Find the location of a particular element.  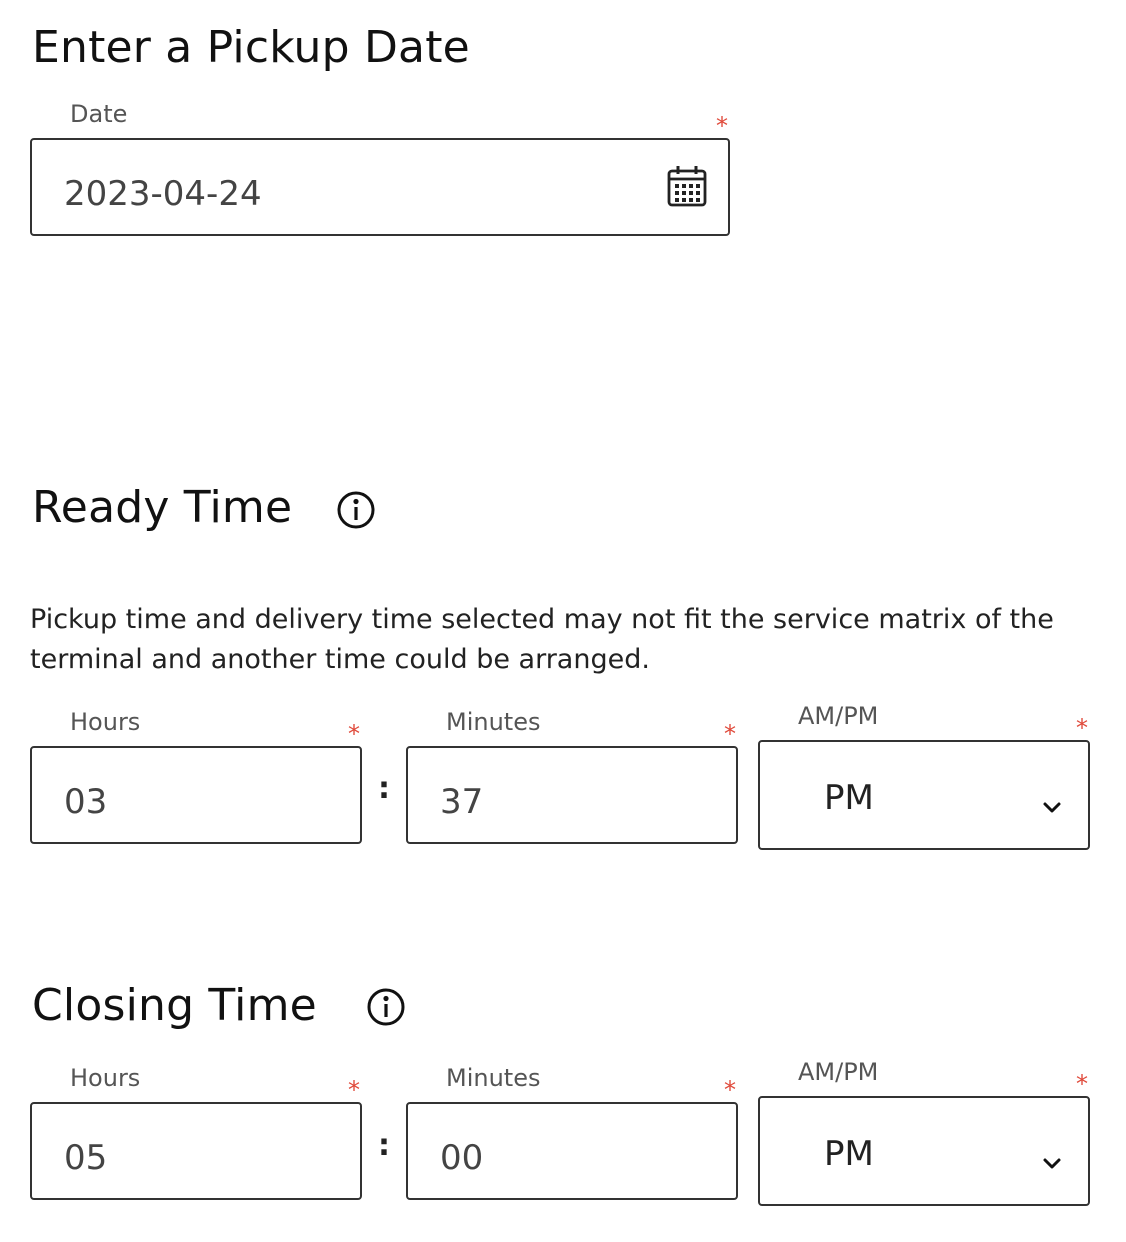

closing-hours-input: 05 is located at coordinates (196, 1151).